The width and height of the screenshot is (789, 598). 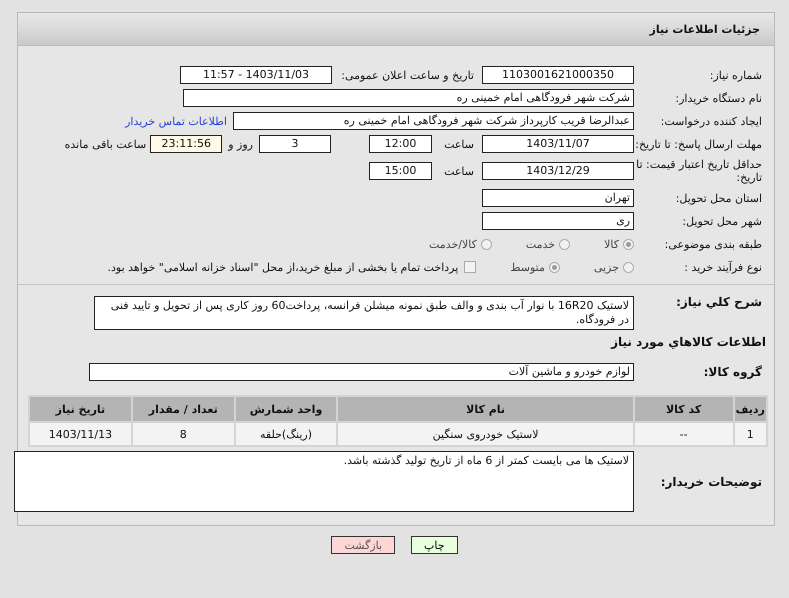 What do you see at coordinates (535, 267) in the screenshot?
I see `radio-option: متوسط` at bounding box center [535, 267].